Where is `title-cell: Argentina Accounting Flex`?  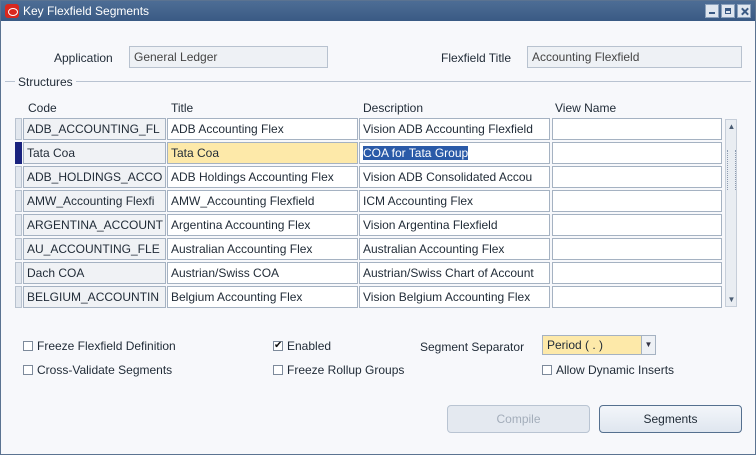
title-cell: Argentina Accounting Flex is located at coordinates (262, 225).